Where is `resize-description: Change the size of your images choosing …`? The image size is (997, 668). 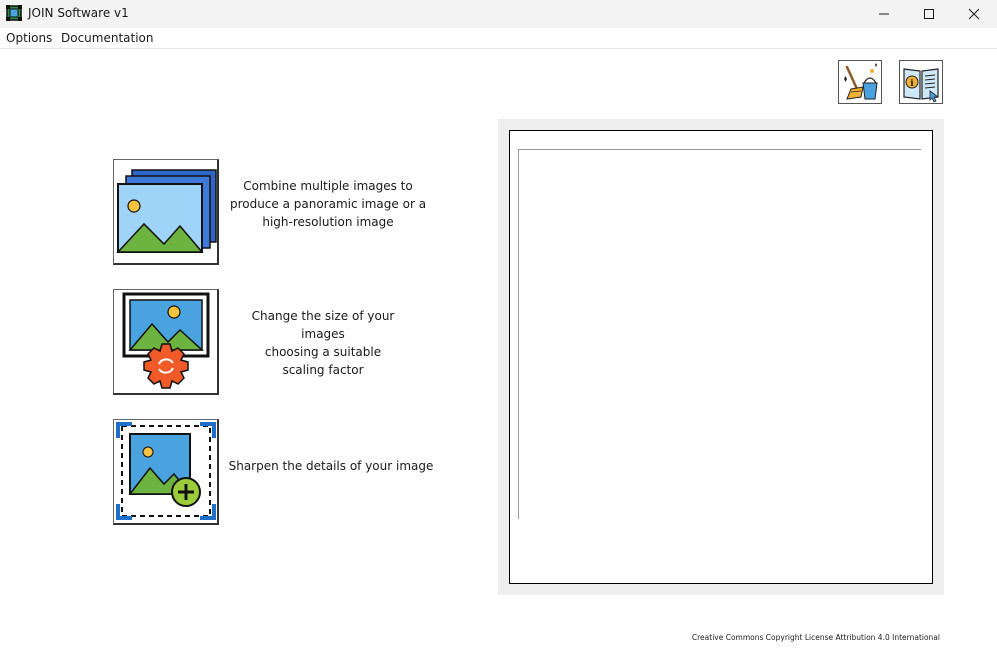
resize-description: Change the size of your images choosing … is located at coordinates (323, 343).